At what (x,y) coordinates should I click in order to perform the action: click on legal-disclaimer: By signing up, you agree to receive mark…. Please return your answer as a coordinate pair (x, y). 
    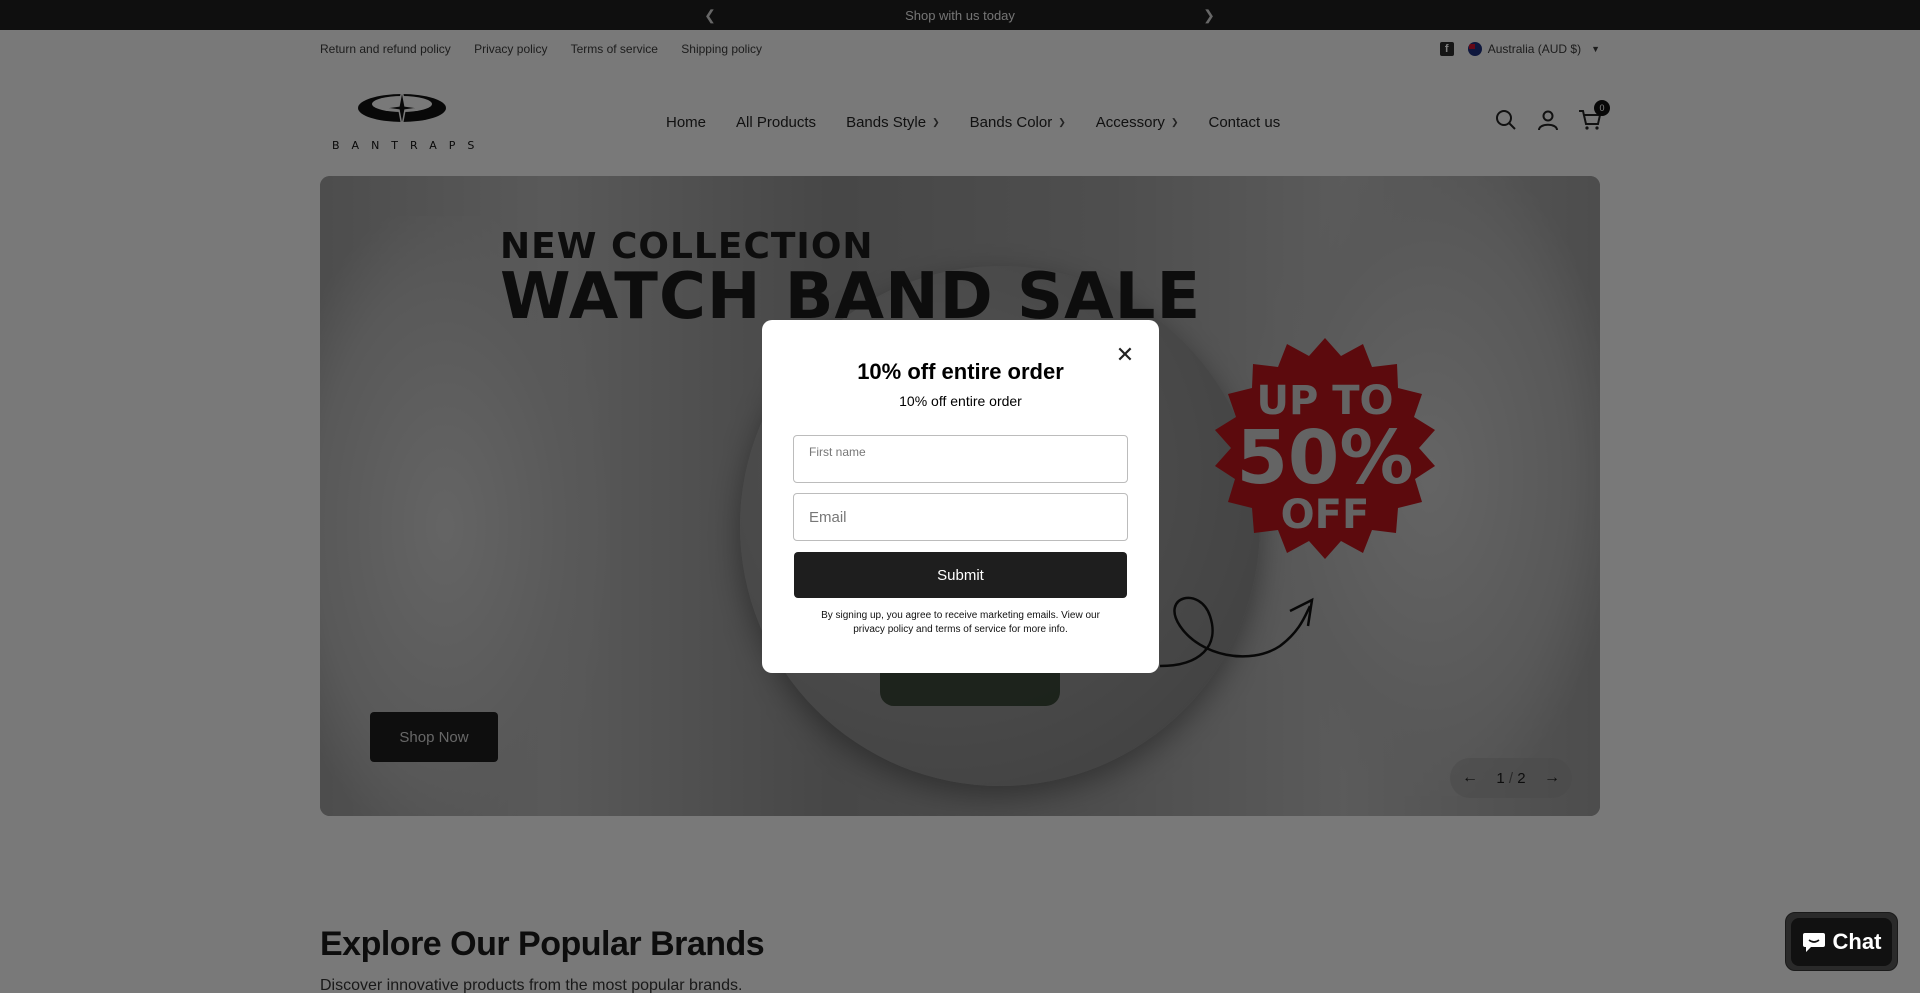
    Looking at the image, I should click on (960, 622).